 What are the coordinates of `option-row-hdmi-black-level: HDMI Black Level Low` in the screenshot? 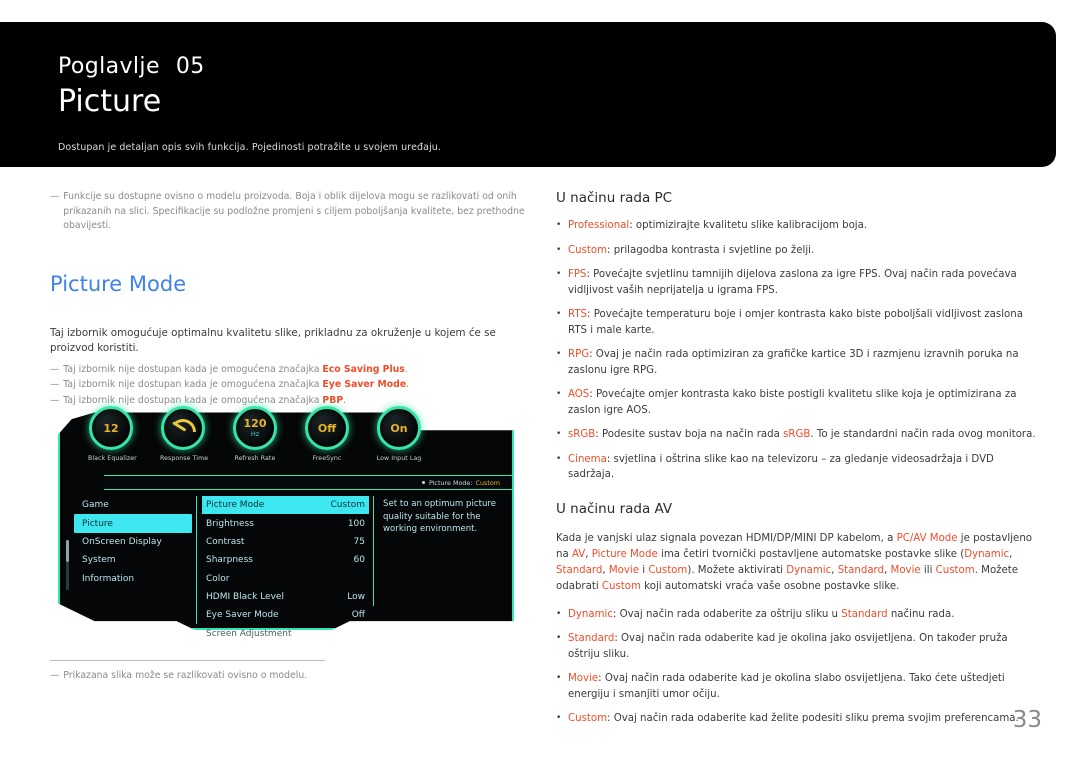 It's located at (285, 597).